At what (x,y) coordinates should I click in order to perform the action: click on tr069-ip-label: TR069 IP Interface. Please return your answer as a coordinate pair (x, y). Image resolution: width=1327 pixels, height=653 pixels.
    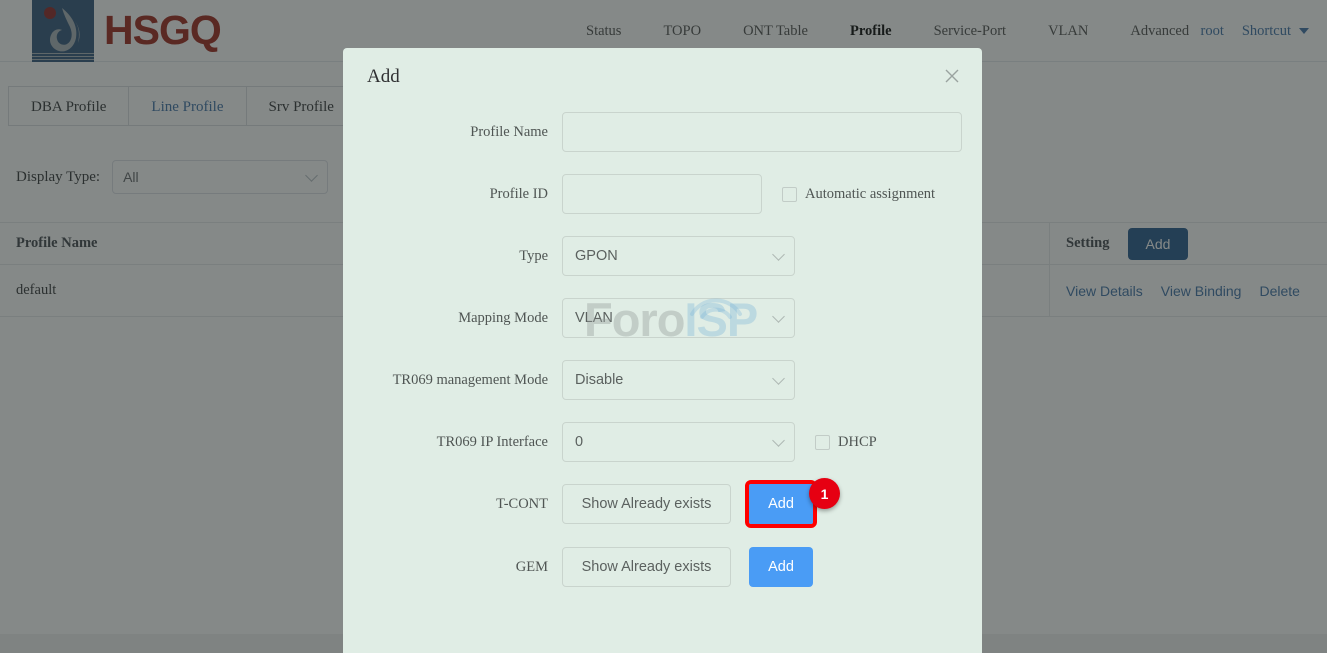
    Looking at the image, I should click on (492, 441).